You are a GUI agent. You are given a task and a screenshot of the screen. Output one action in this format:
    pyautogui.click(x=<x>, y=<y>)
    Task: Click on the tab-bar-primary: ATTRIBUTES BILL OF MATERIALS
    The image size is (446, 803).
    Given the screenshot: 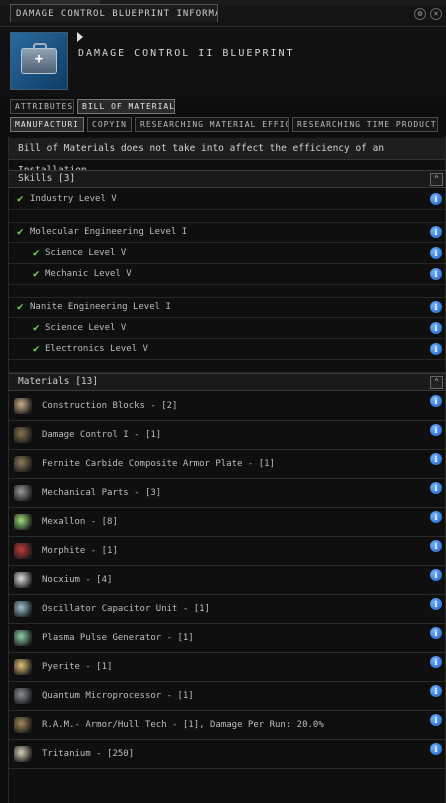 What is the action you would take?
    pyautogui.click(x=92, y=106)
    